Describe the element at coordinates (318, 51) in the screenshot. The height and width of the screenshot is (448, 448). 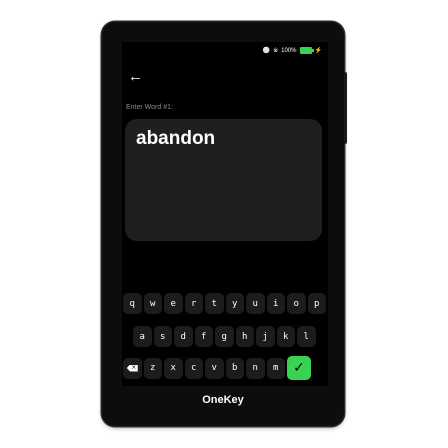
I see `charging-icon: ⚡` at that location.